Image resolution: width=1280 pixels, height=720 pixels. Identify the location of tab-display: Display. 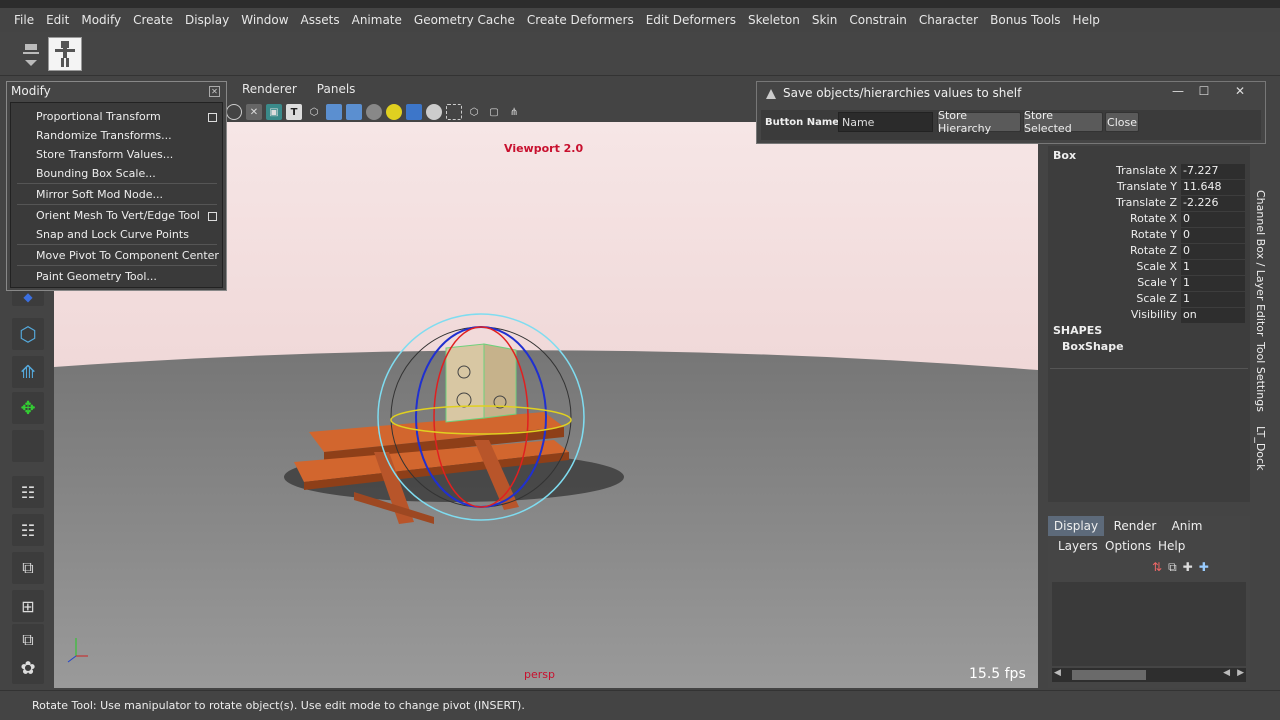
(1076, 526).